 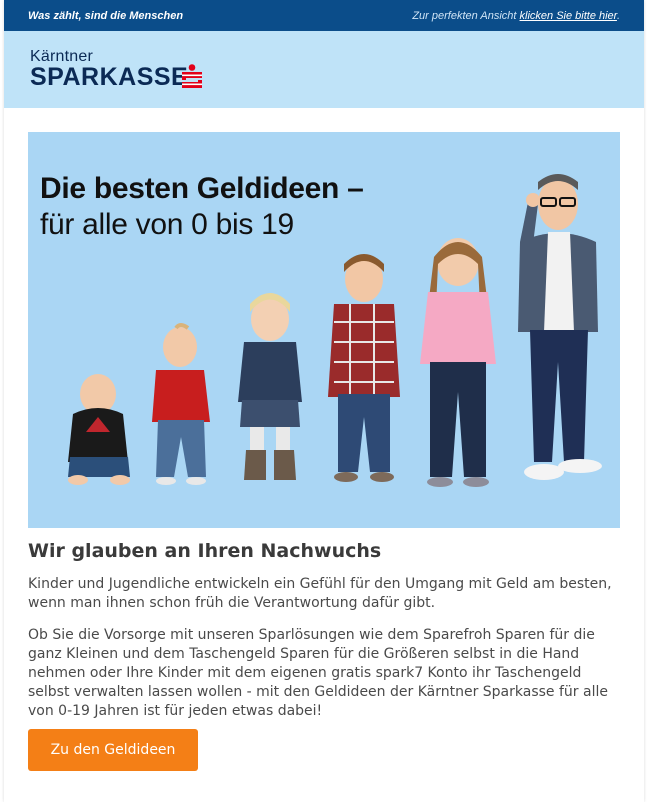 I want to click on view-online-link: klicken Sie bitte hier, so click(x=568, y=16).